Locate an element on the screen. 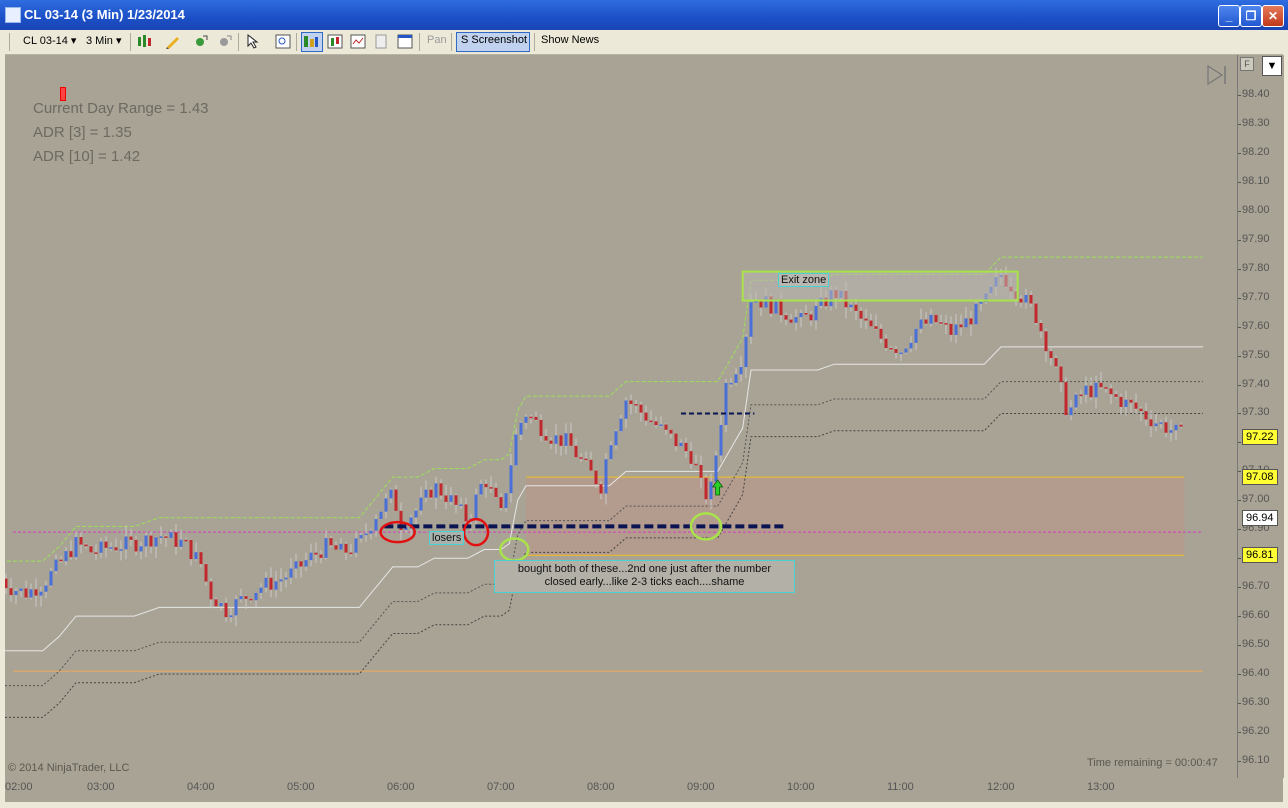  skip-to-end-icon is located at coordinates (1217, 75).